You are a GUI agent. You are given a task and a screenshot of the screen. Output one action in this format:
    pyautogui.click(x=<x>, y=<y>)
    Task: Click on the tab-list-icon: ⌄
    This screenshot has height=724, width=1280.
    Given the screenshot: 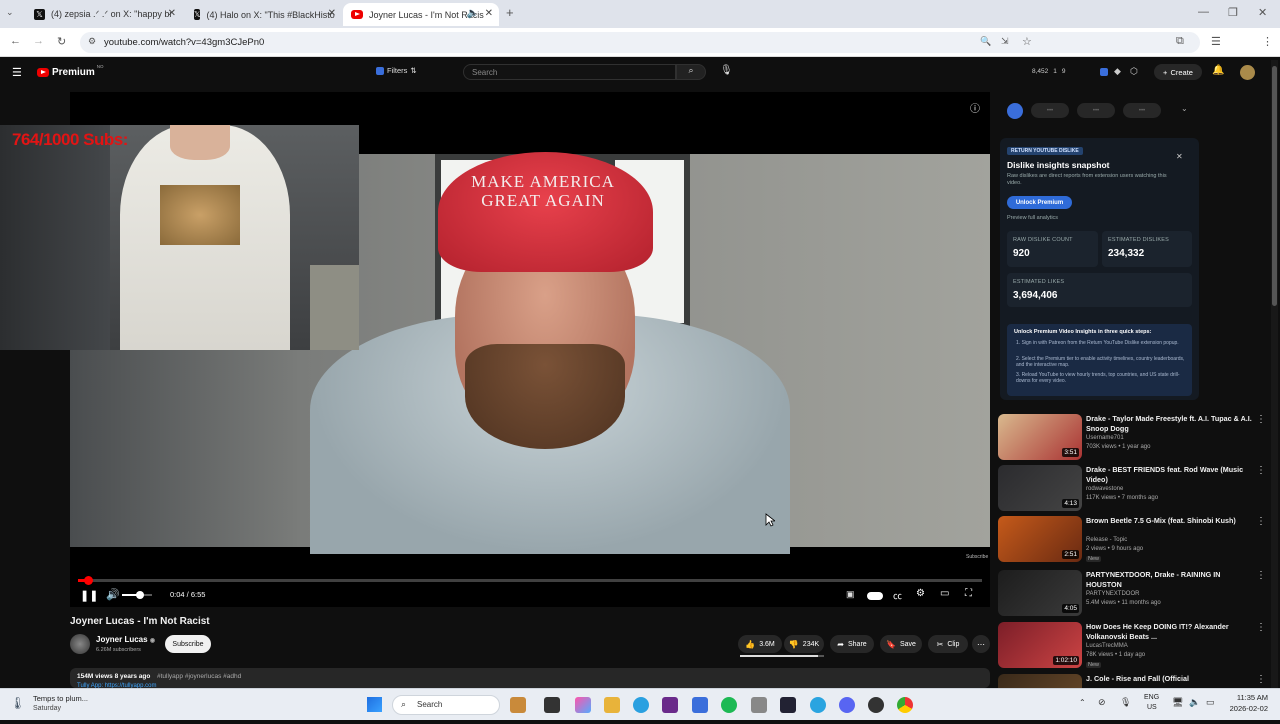 What is the action you would take?
    pyautogui.click(x=10, y=12)
    